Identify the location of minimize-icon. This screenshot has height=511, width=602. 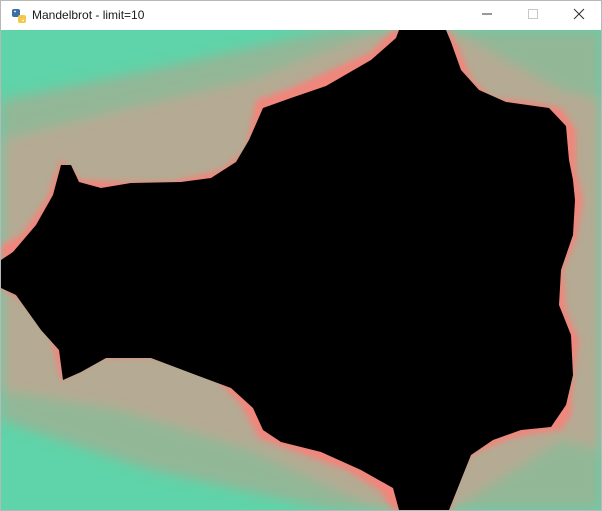
(487, 16).